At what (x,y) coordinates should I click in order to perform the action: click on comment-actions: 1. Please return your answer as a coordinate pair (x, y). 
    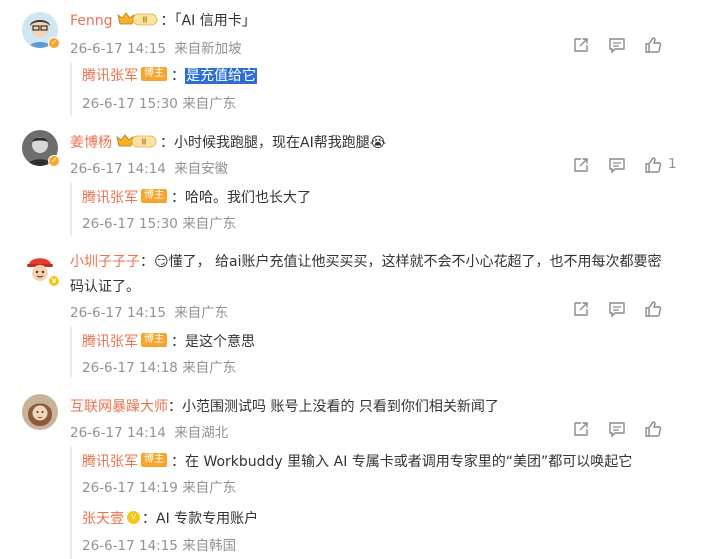
    Looking at the image, I should click on (627, 166).